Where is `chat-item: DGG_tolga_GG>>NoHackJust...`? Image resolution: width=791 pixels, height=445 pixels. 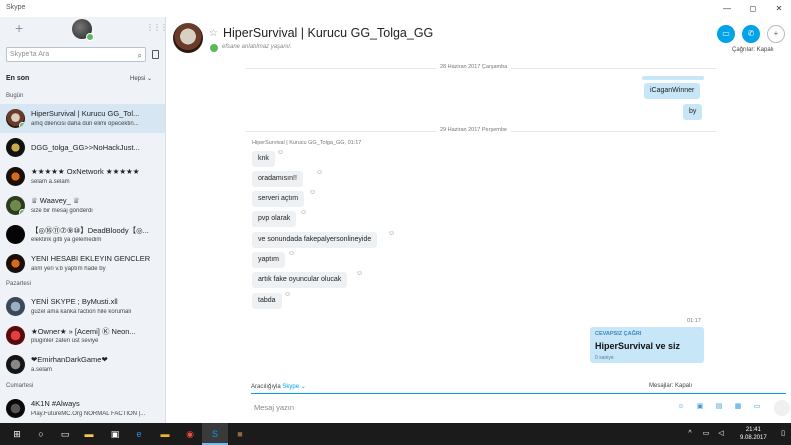 chat-item: DGG_tolga_GG>>NoHackJust... is located at coordinates (82, 147).